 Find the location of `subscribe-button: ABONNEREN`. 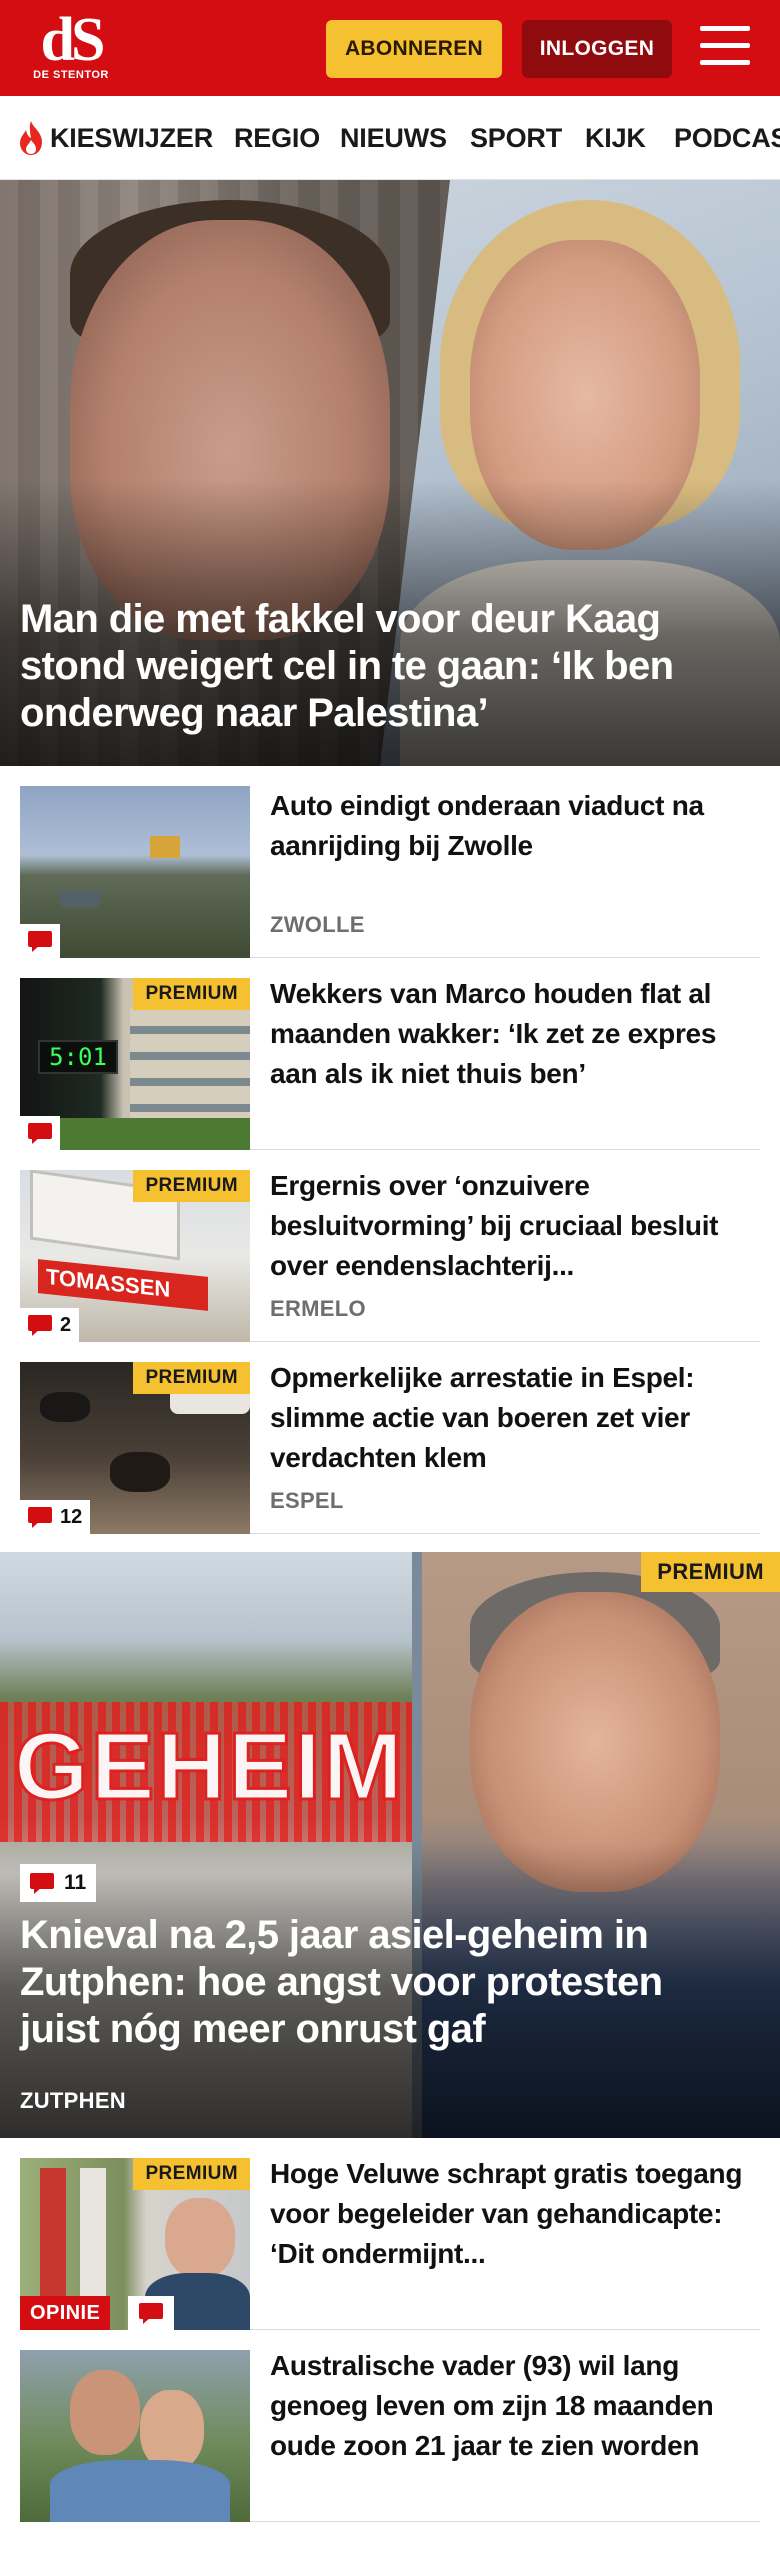

subscribe-button: ABONNEREN is located at coordinates (414, 49).